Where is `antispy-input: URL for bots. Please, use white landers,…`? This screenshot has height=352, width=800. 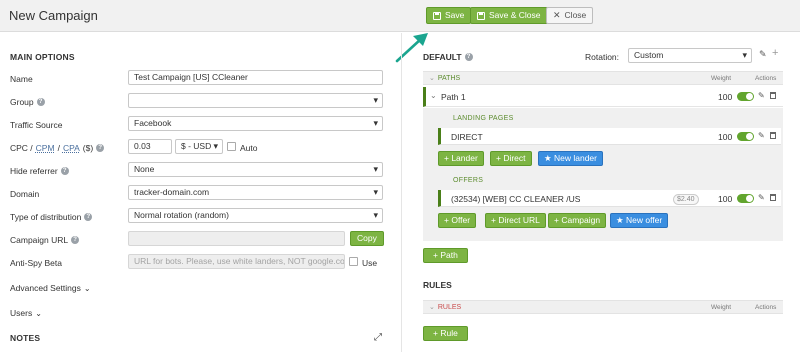 antispy-input: URL for bots. Please, use white landers,… is located at coordinates (236, 261).